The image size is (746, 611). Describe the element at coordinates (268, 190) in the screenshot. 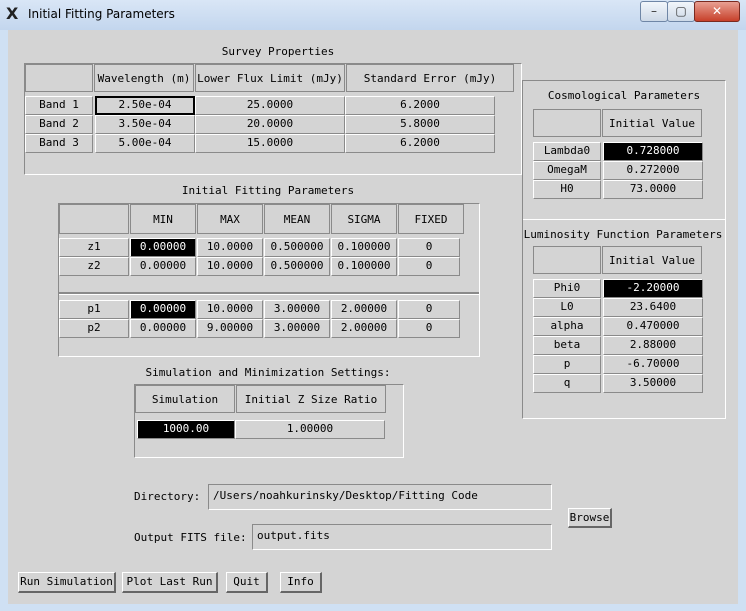

I see `fitting-caption: Initial Fitting Parameters` at that location.